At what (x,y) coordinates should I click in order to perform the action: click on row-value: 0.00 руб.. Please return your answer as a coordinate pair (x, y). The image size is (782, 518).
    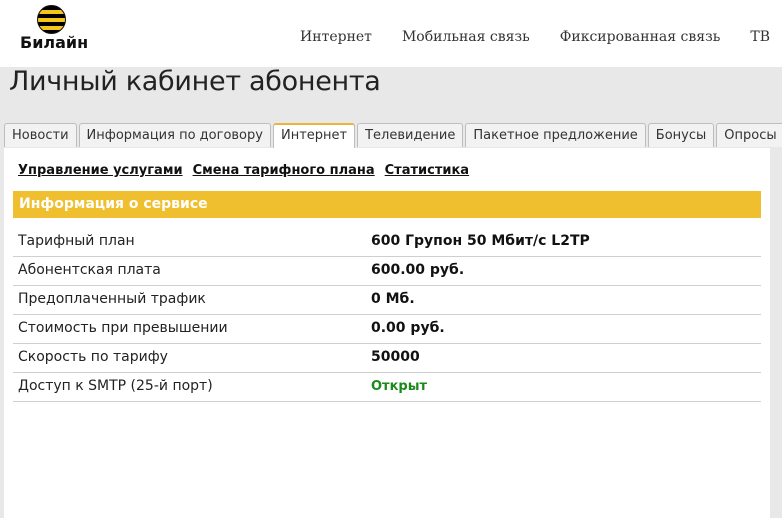
    Looking at the image, I should click on (408, 328).